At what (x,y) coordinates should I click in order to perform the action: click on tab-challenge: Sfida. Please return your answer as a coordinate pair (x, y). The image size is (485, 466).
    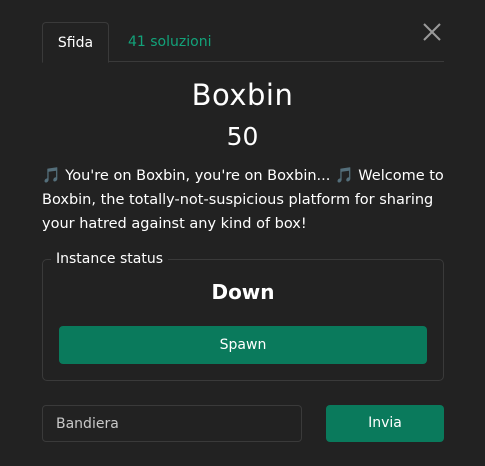
    Looking at the image, I should click on (75, 42).